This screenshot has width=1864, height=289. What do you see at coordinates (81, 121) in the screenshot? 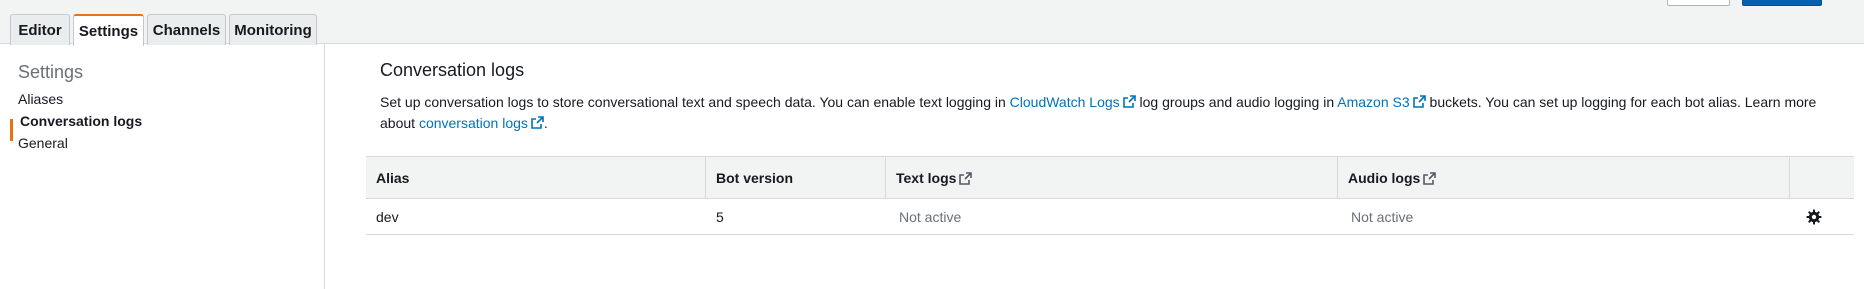
I see `sidebar-item-conversation-logs: Conversation logs` at bounding box center [81, 121].